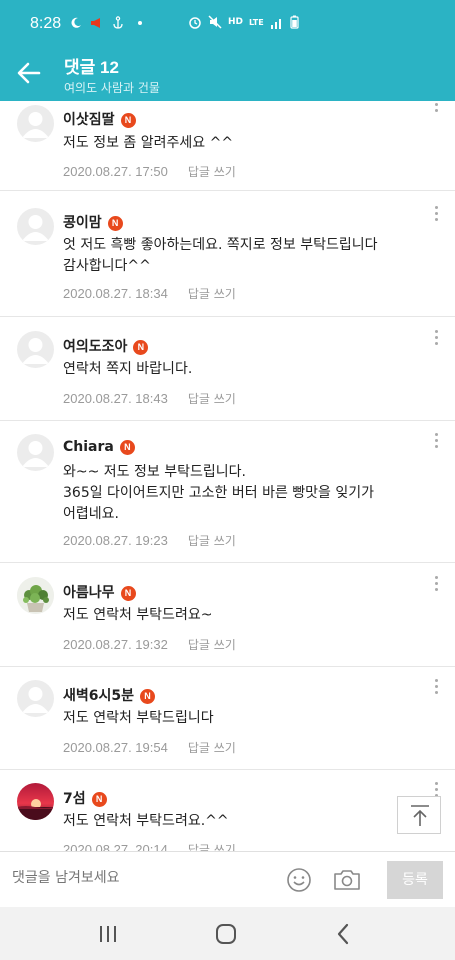  Describe the element at coordinates (142, 878) in the screenshot. I see `comment-input` at that location.